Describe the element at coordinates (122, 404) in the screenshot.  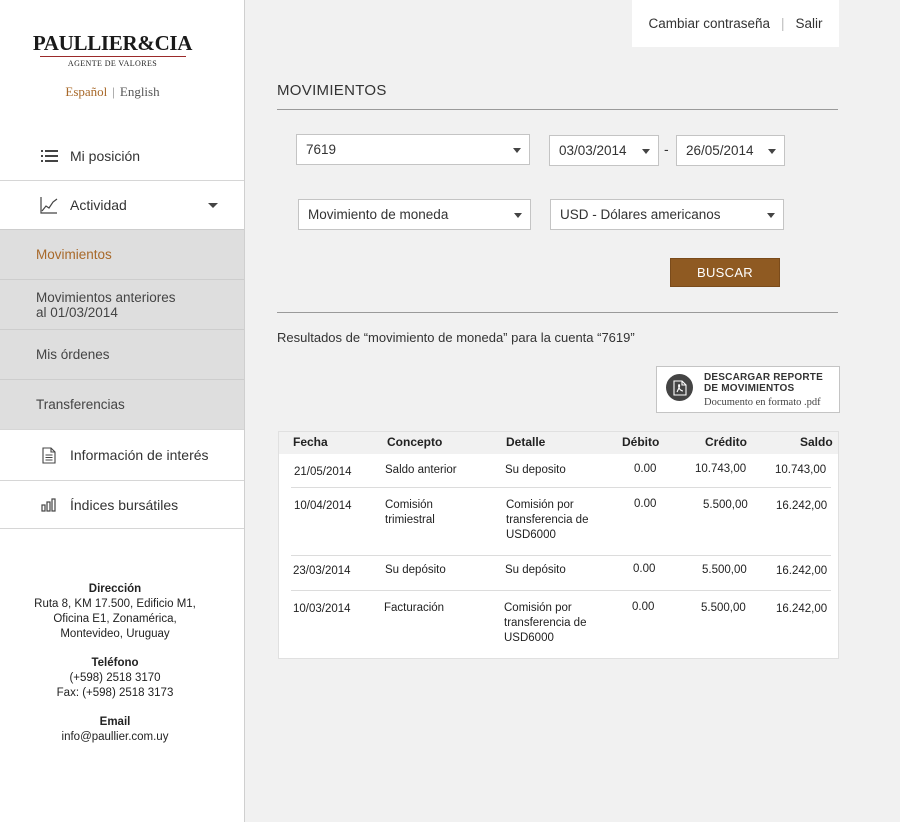
I see `sidebar-item-transferencias: Transferencias` at that location.